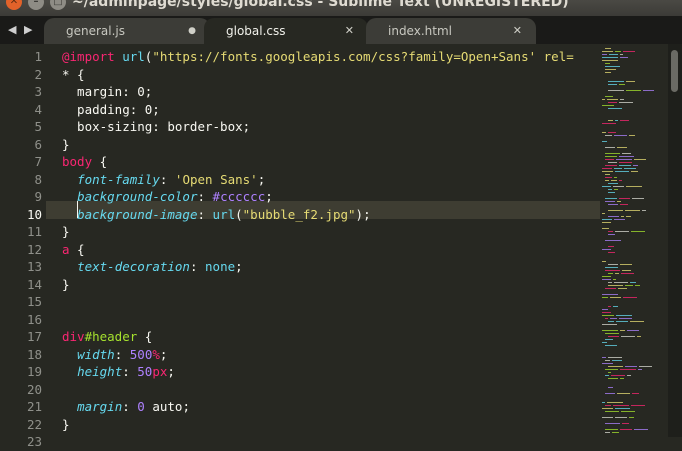 This screenshot has height=451, width=682. I want to click on code-token: }, so click(66, 424).